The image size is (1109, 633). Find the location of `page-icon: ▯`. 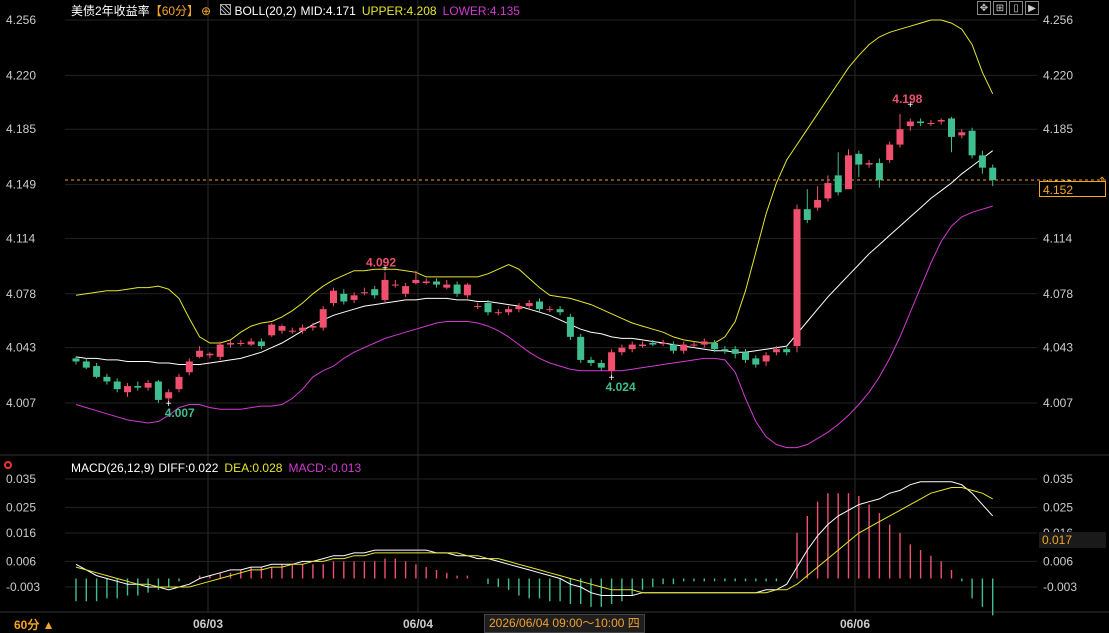

page-icon: ▯ is located at coordinates (1016, 8).